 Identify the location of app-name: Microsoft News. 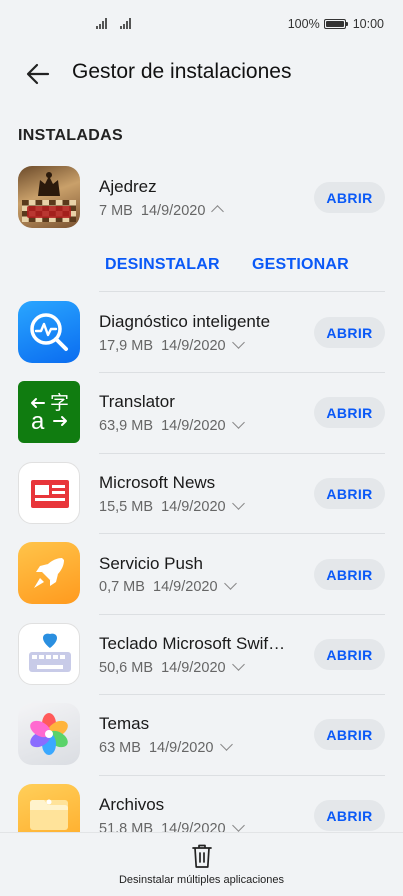
(157, 482).